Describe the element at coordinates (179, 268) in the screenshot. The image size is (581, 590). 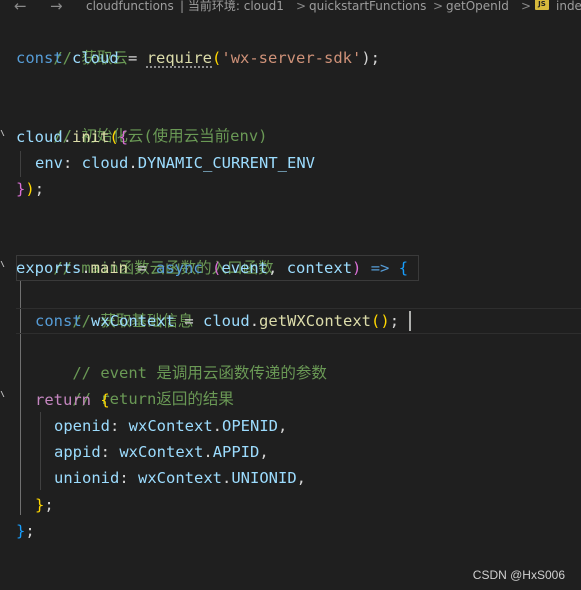
I see `keyword-async: async` at that location.